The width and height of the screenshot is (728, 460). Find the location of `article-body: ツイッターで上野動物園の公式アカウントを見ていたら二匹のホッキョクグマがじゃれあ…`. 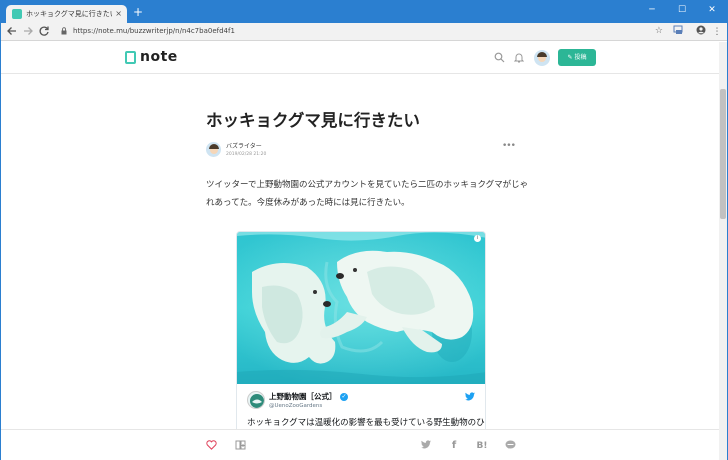

article-body: ツイッターで上野動物園の公式アカウントを見ていたら二匹のホッキョクグマがじゃれあ… is located at coordinates (367, 194).